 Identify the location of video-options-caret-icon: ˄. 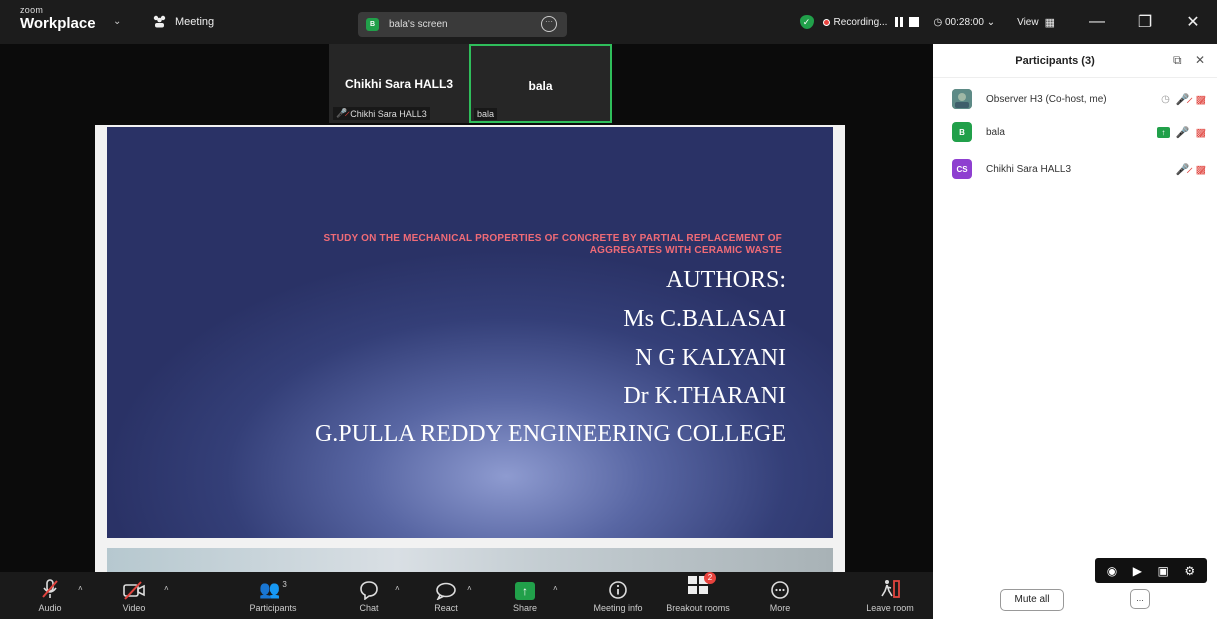
(166, 588).